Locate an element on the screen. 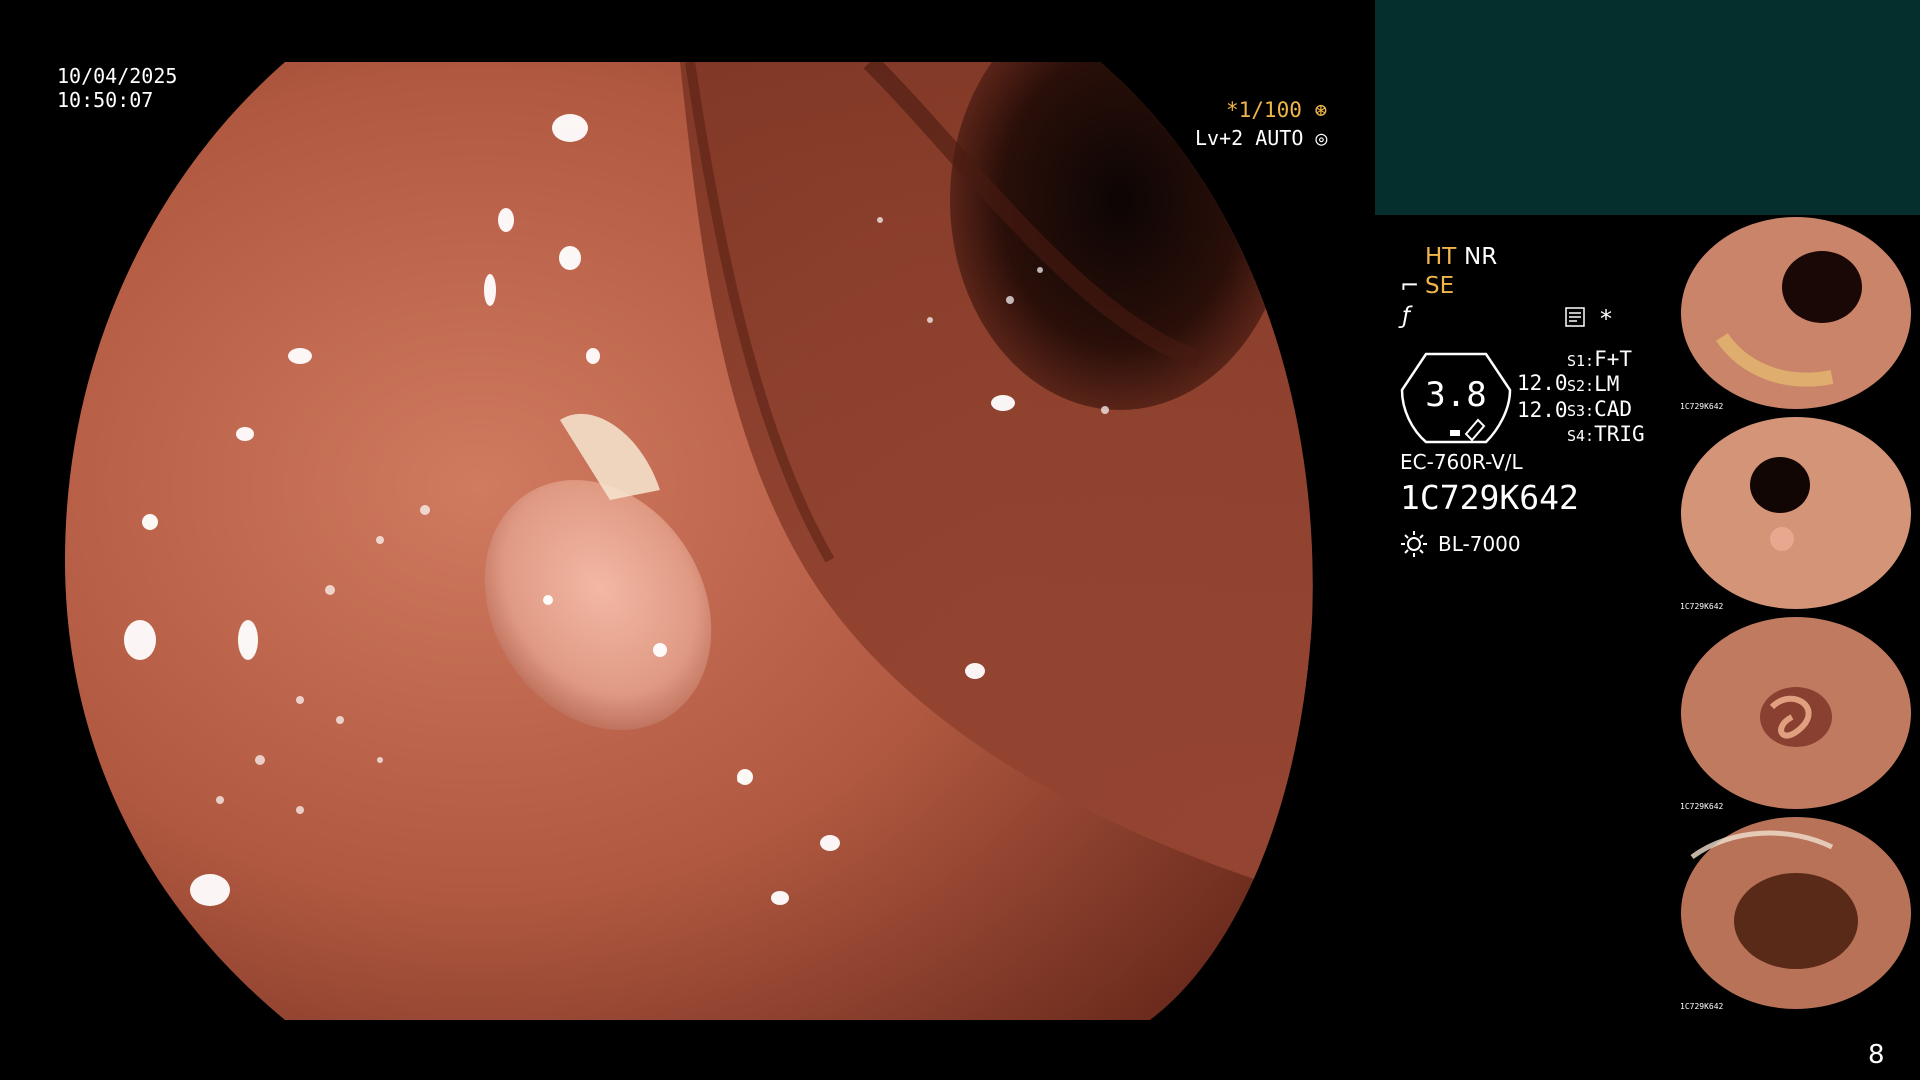 The image size is (1920, 1080). shutter-speed: *1/100 ⊛ is located at coordinates (1276, 110).